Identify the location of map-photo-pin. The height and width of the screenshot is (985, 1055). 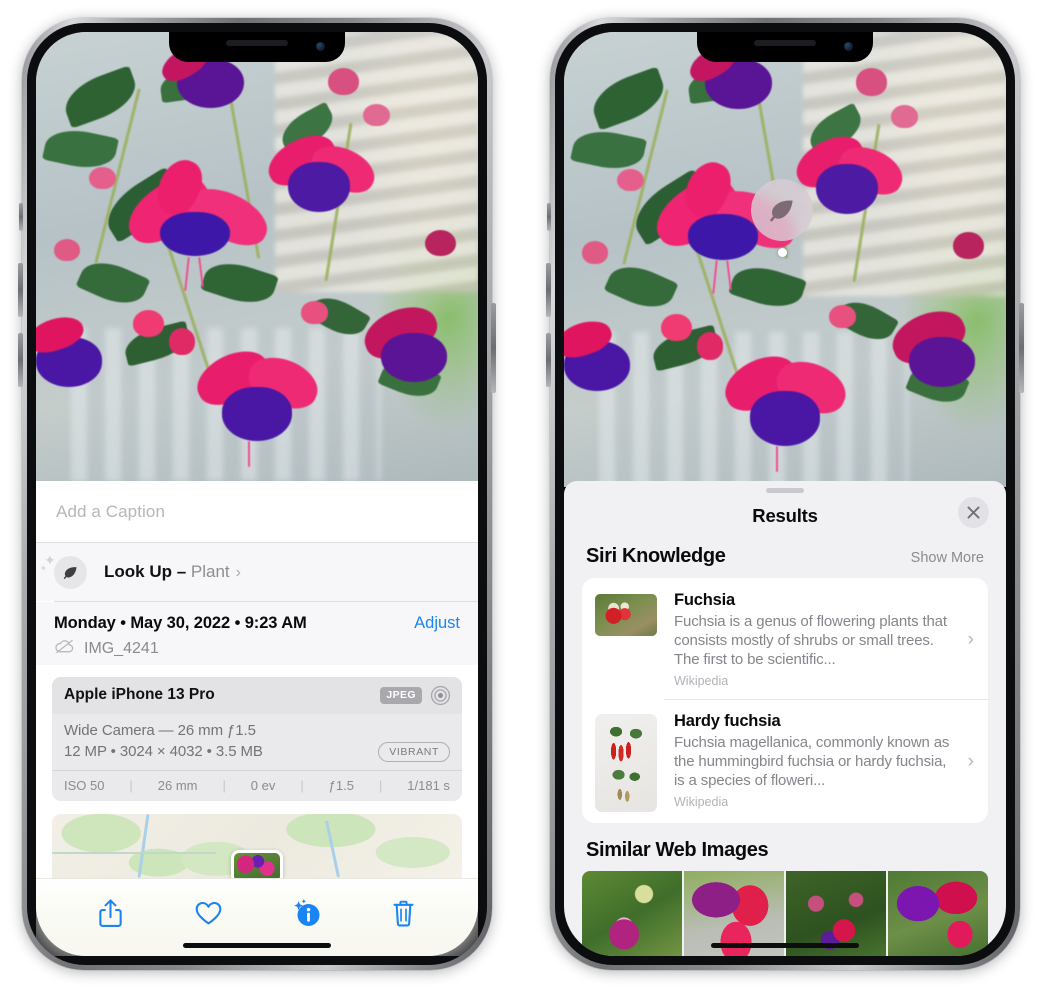
(257, 863).